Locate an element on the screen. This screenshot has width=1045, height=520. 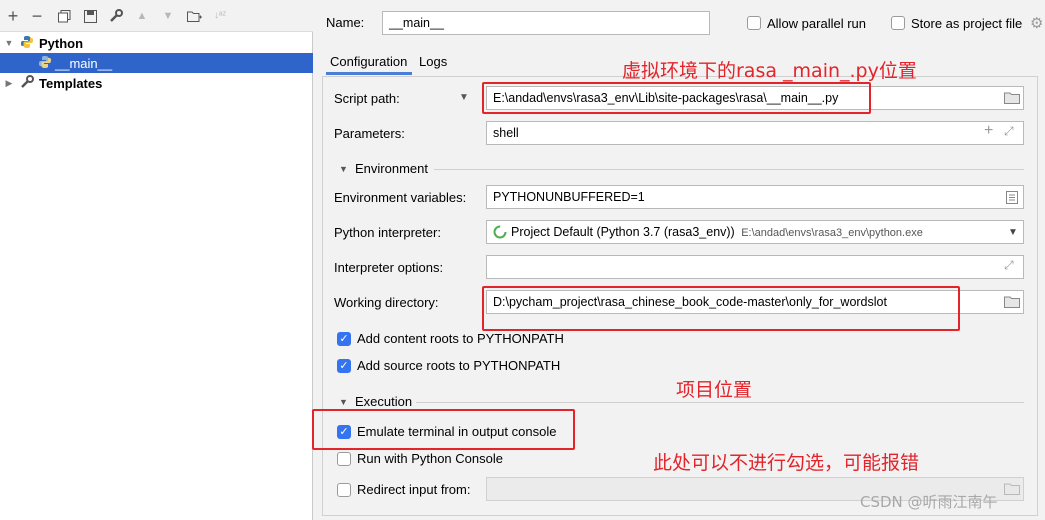
allow-parallel-label: Allow parallel run is located at coordinates (816, 23).